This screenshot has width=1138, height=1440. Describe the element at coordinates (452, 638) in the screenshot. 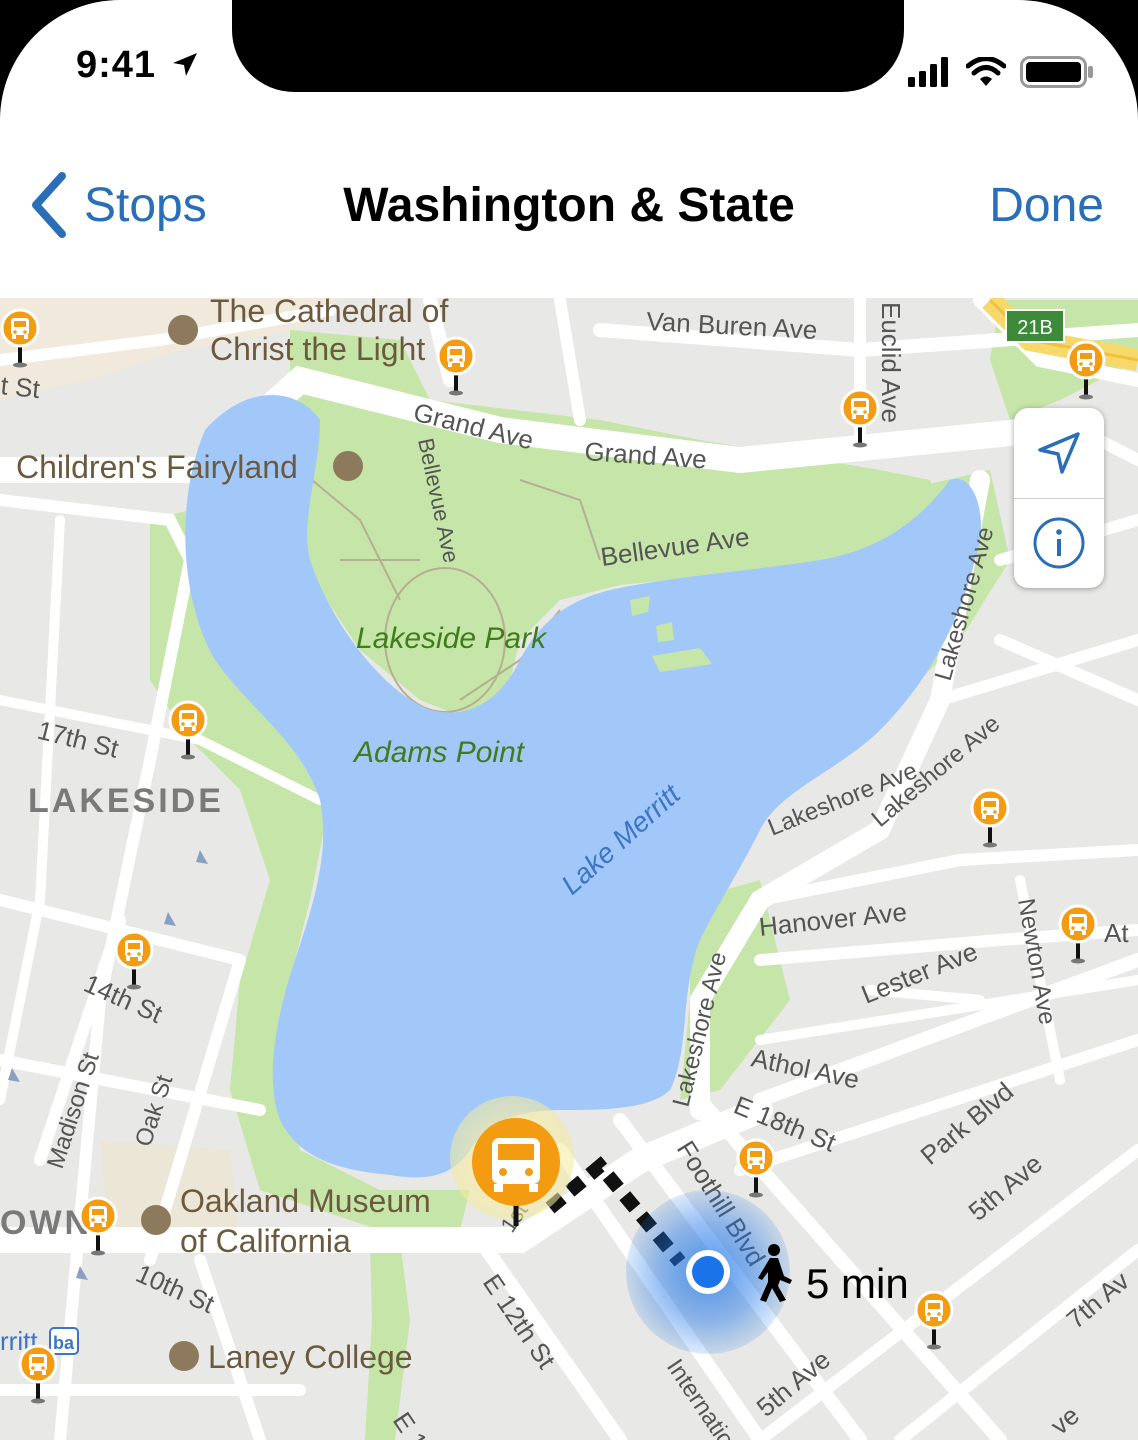

I see `lakeside-park-label: Lakeside Park` at that location.